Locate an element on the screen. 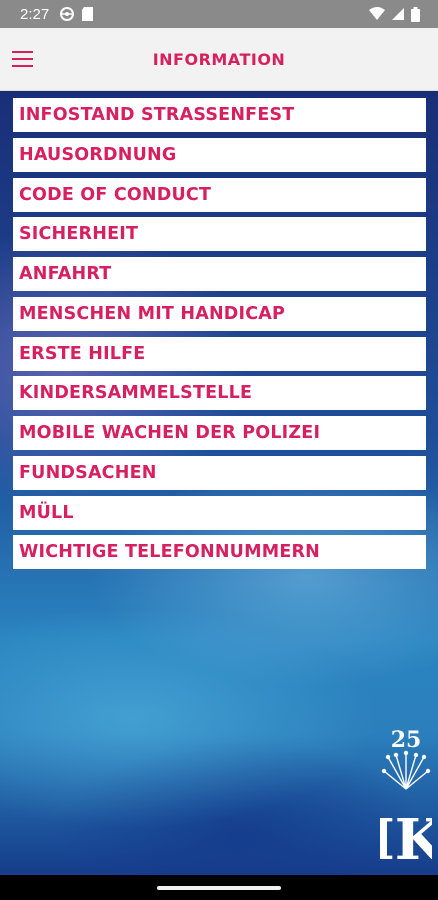  signal-icon is located at coordinates (398, 14).